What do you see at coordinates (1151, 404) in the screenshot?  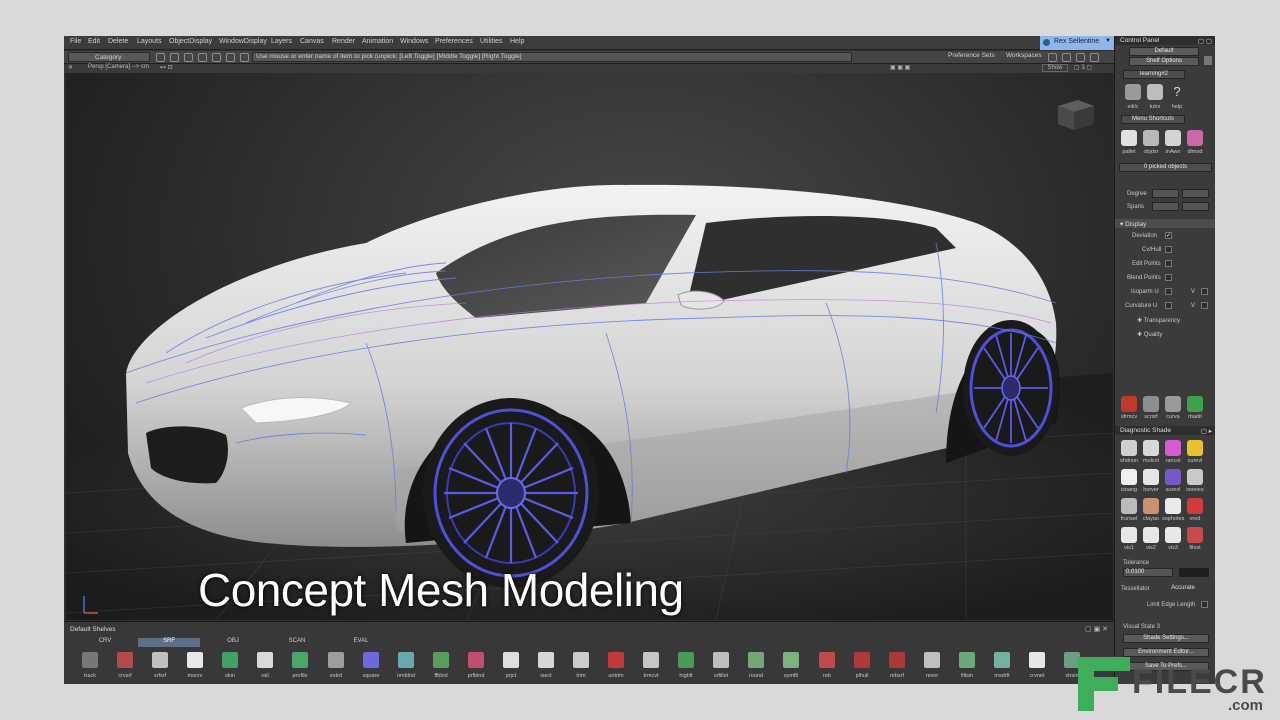 I see `scratch-surface-icon` at bounding box center [1151, 404].